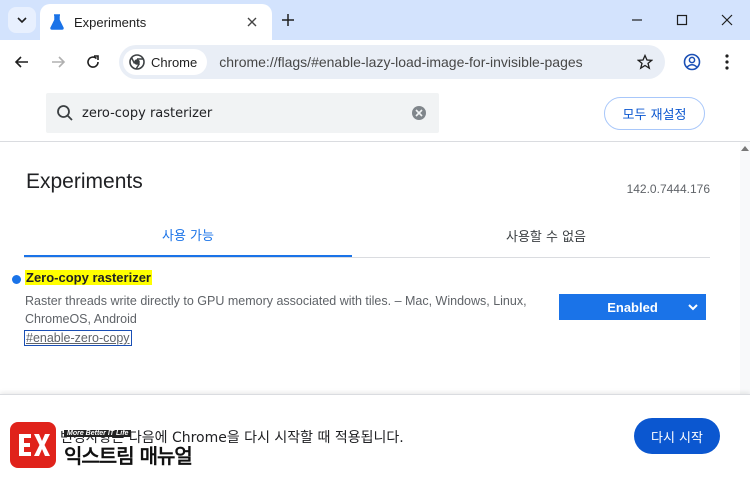 Image resolution: width=750 pixels, height=477 pixels. What do you see at coordinates (668, 189) in the screenshot?
I see `version-label: 142.0.7444.176` at bounding box center [668, 189].